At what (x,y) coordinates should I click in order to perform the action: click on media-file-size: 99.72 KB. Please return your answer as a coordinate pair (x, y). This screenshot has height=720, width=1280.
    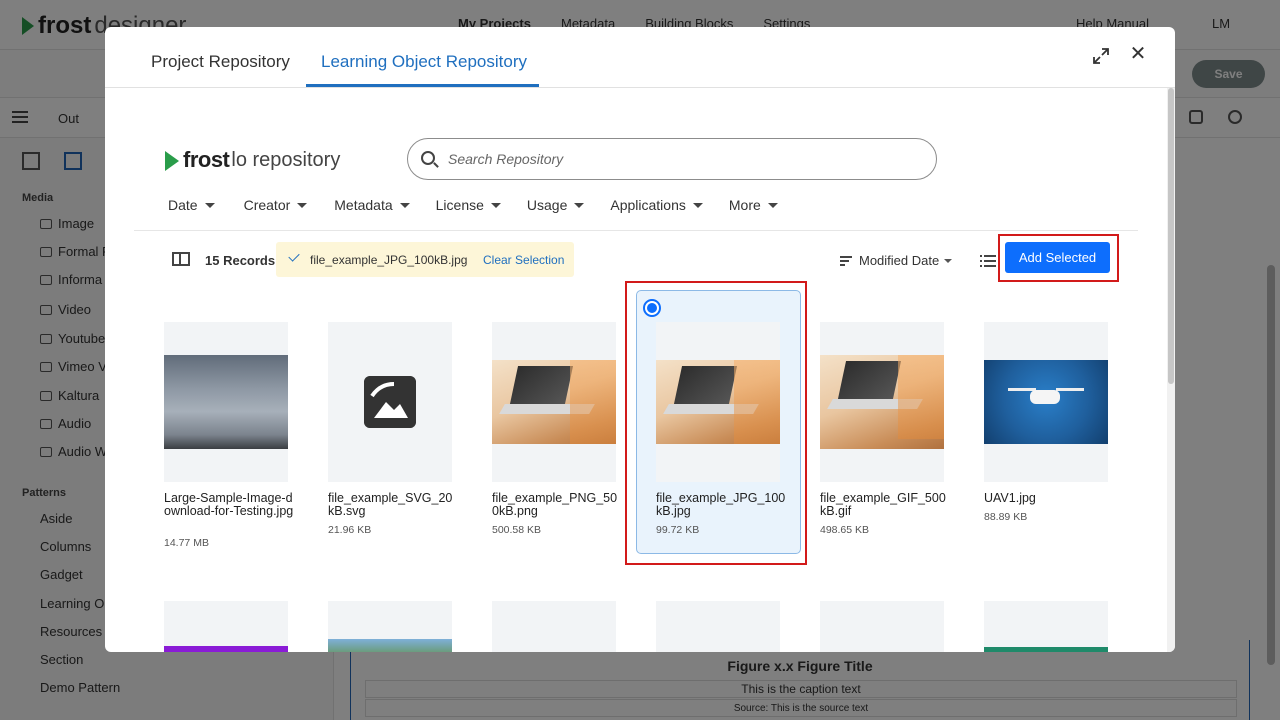
    Looking at the image, I should click on (678, 530).